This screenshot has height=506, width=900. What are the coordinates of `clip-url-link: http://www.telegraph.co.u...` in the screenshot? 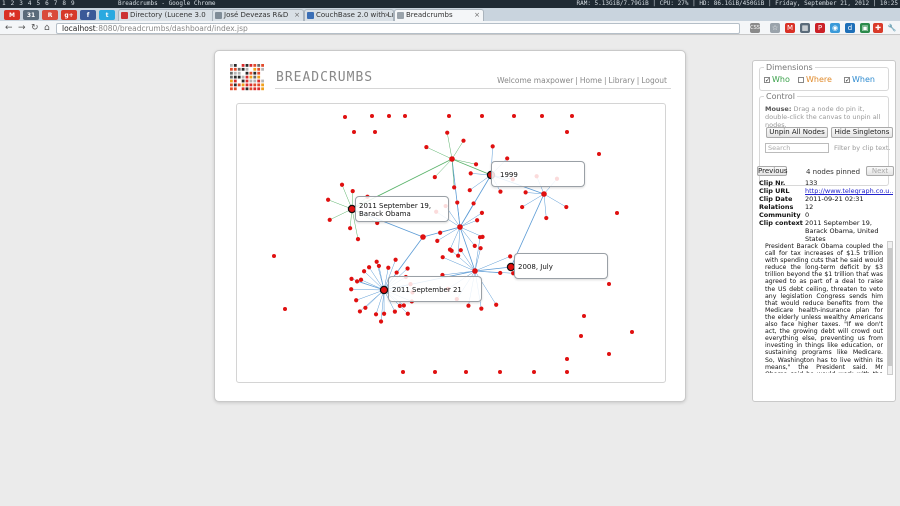 It's located at (849, 191).